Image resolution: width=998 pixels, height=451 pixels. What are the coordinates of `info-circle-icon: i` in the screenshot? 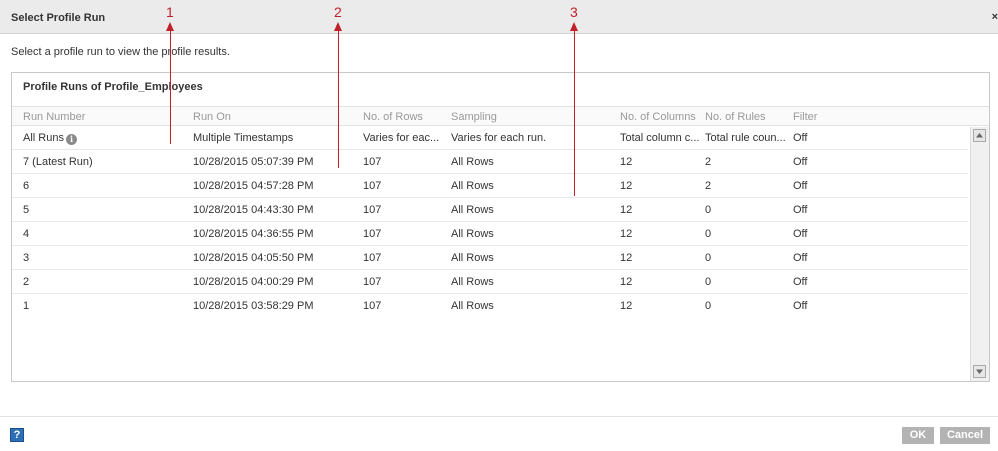 It's located at (71, 139).